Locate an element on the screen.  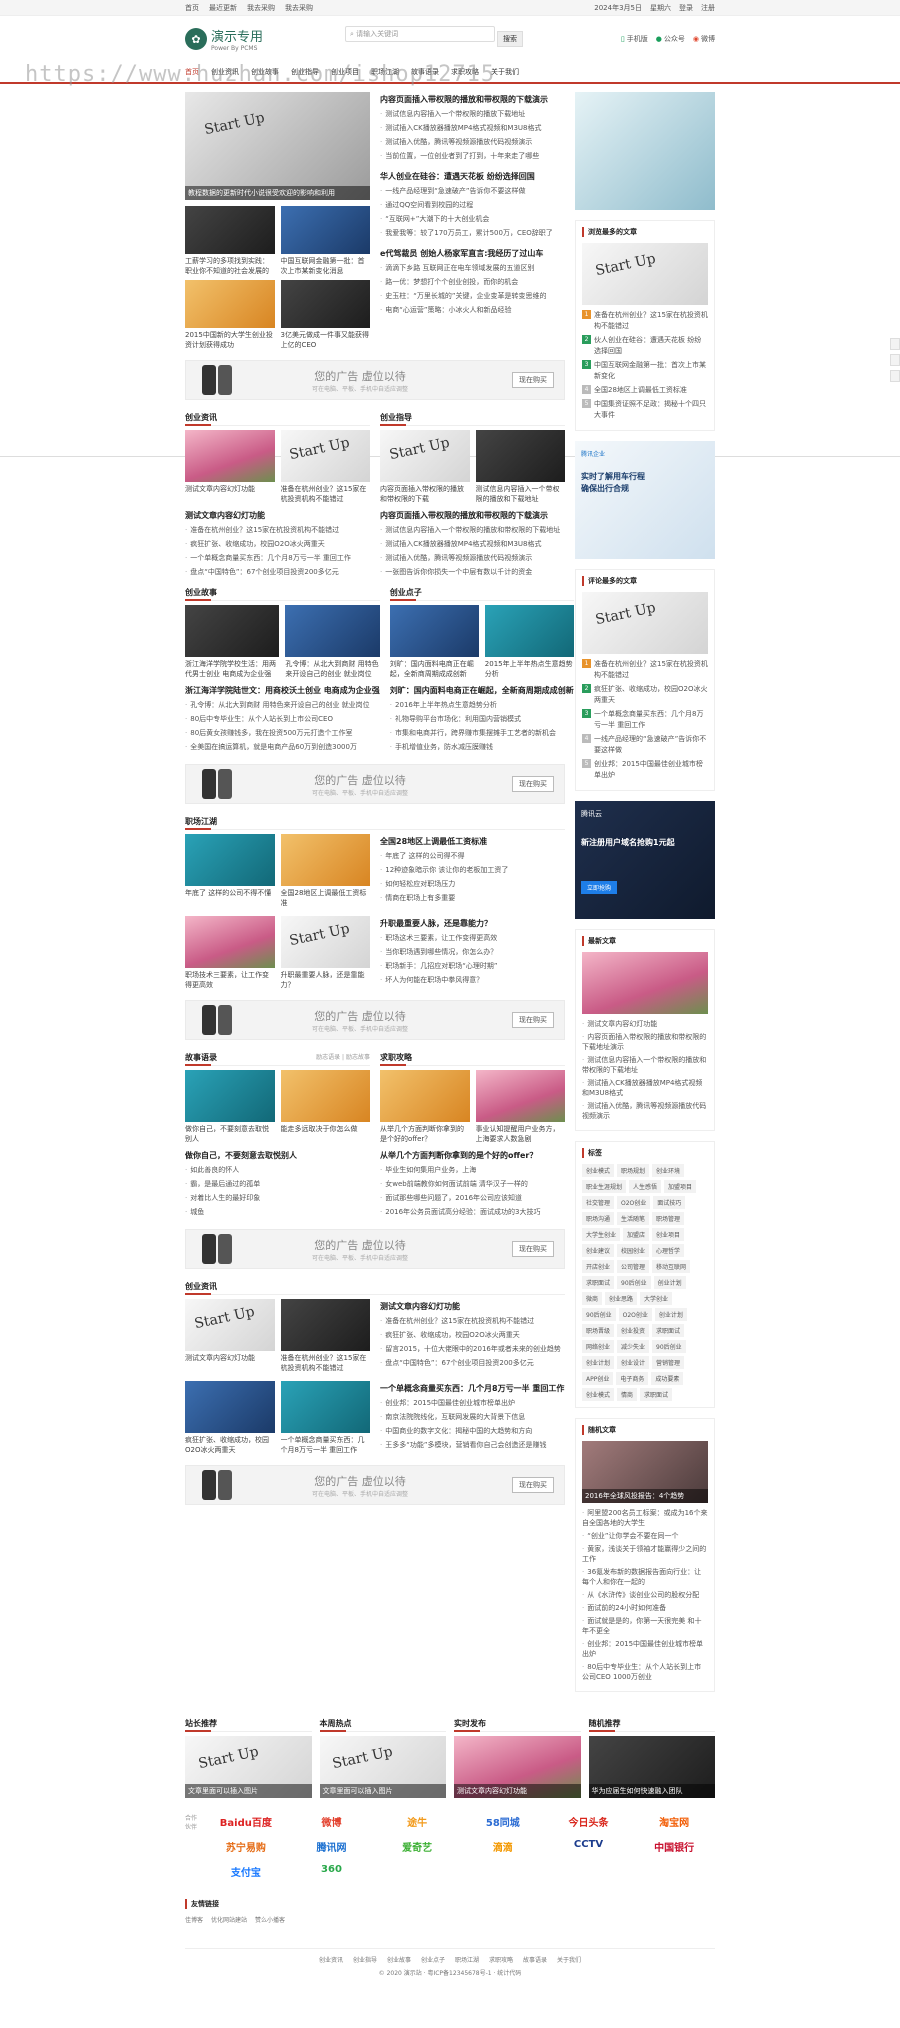
list-item: 手机增值业务，防水减压膜赚钱 is located at coordinates (482, 747).